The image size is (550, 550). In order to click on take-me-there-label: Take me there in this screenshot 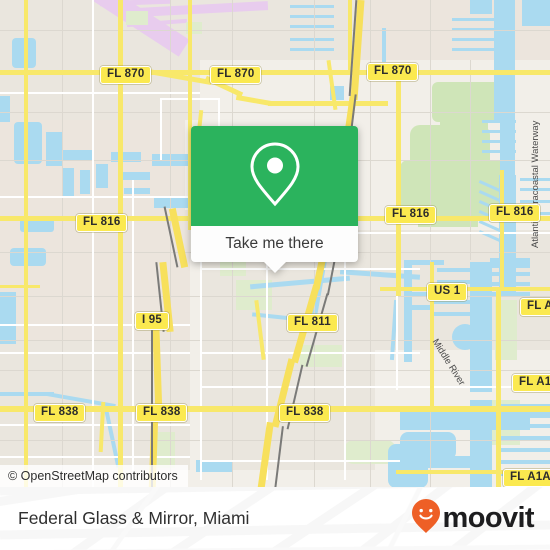, I will do `click(274, 243)`.